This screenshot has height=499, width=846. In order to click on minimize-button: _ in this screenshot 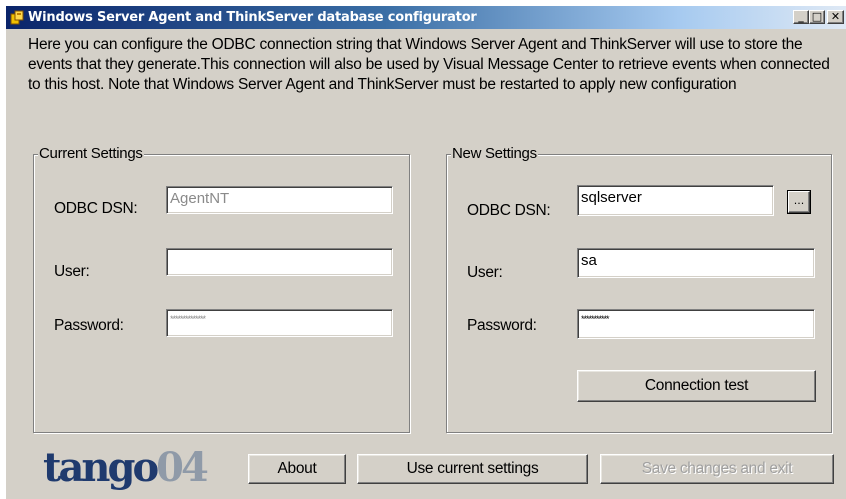, I will do `click(801, 17)`.